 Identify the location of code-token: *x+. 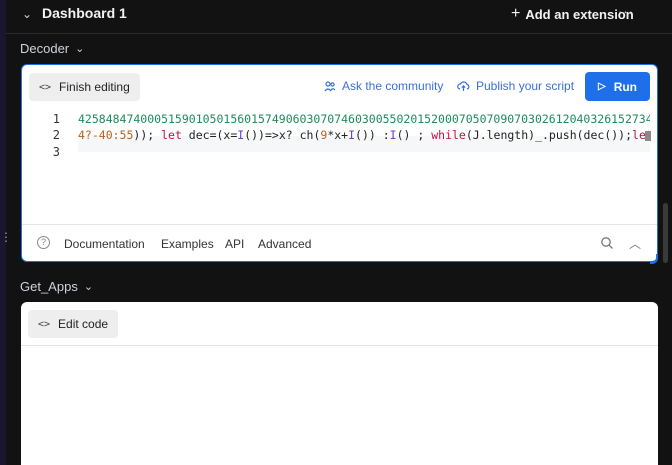
(338, 135).